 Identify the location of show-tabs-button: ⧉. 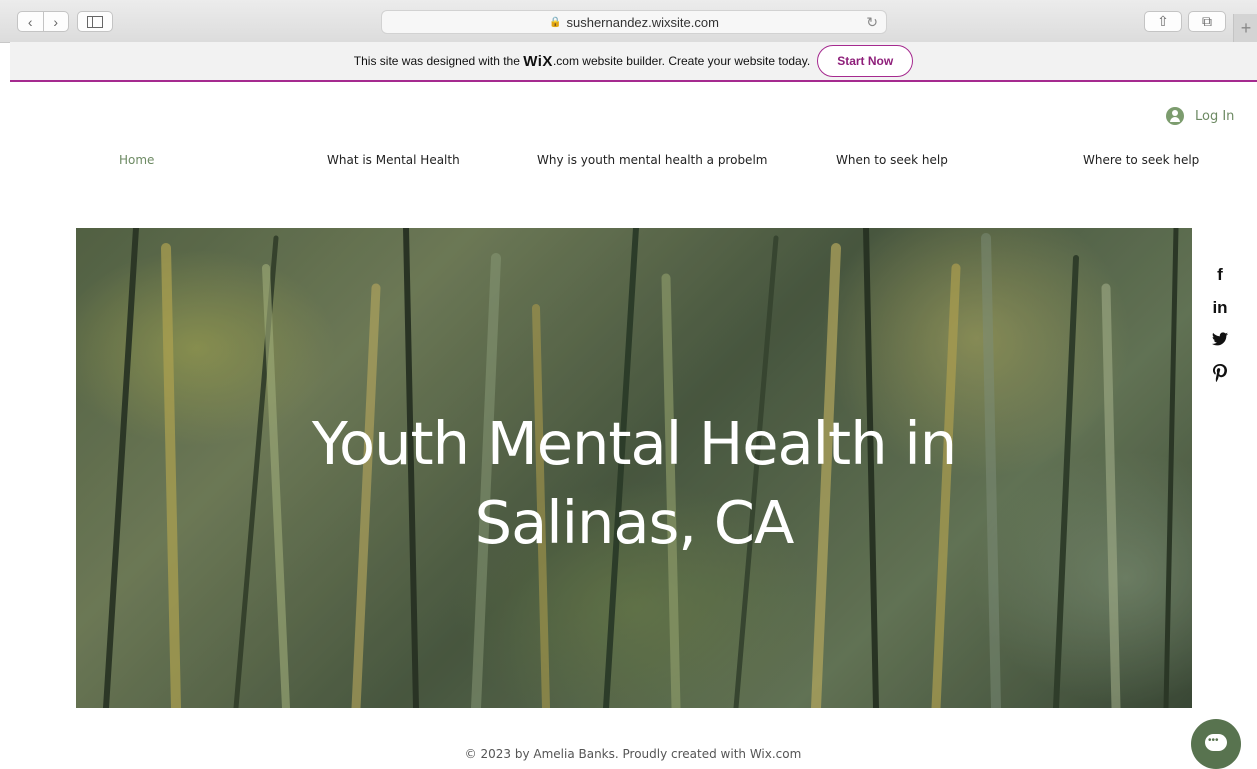
(1207, 21).